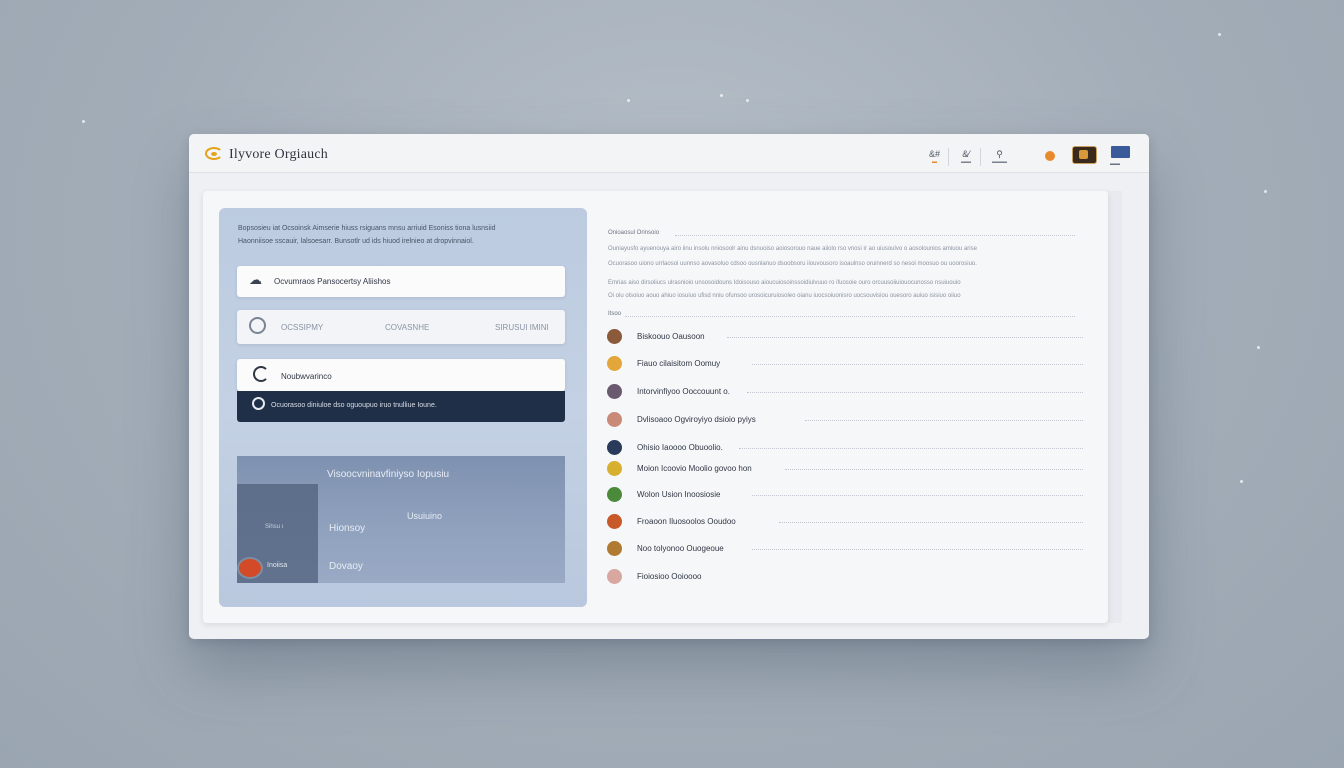  What do you see at coordinates (686, 521) in the screenshot?
I see `list-item-label: Froaoon Iluosoolos Ooudoo` at bounding box center [686, 521].